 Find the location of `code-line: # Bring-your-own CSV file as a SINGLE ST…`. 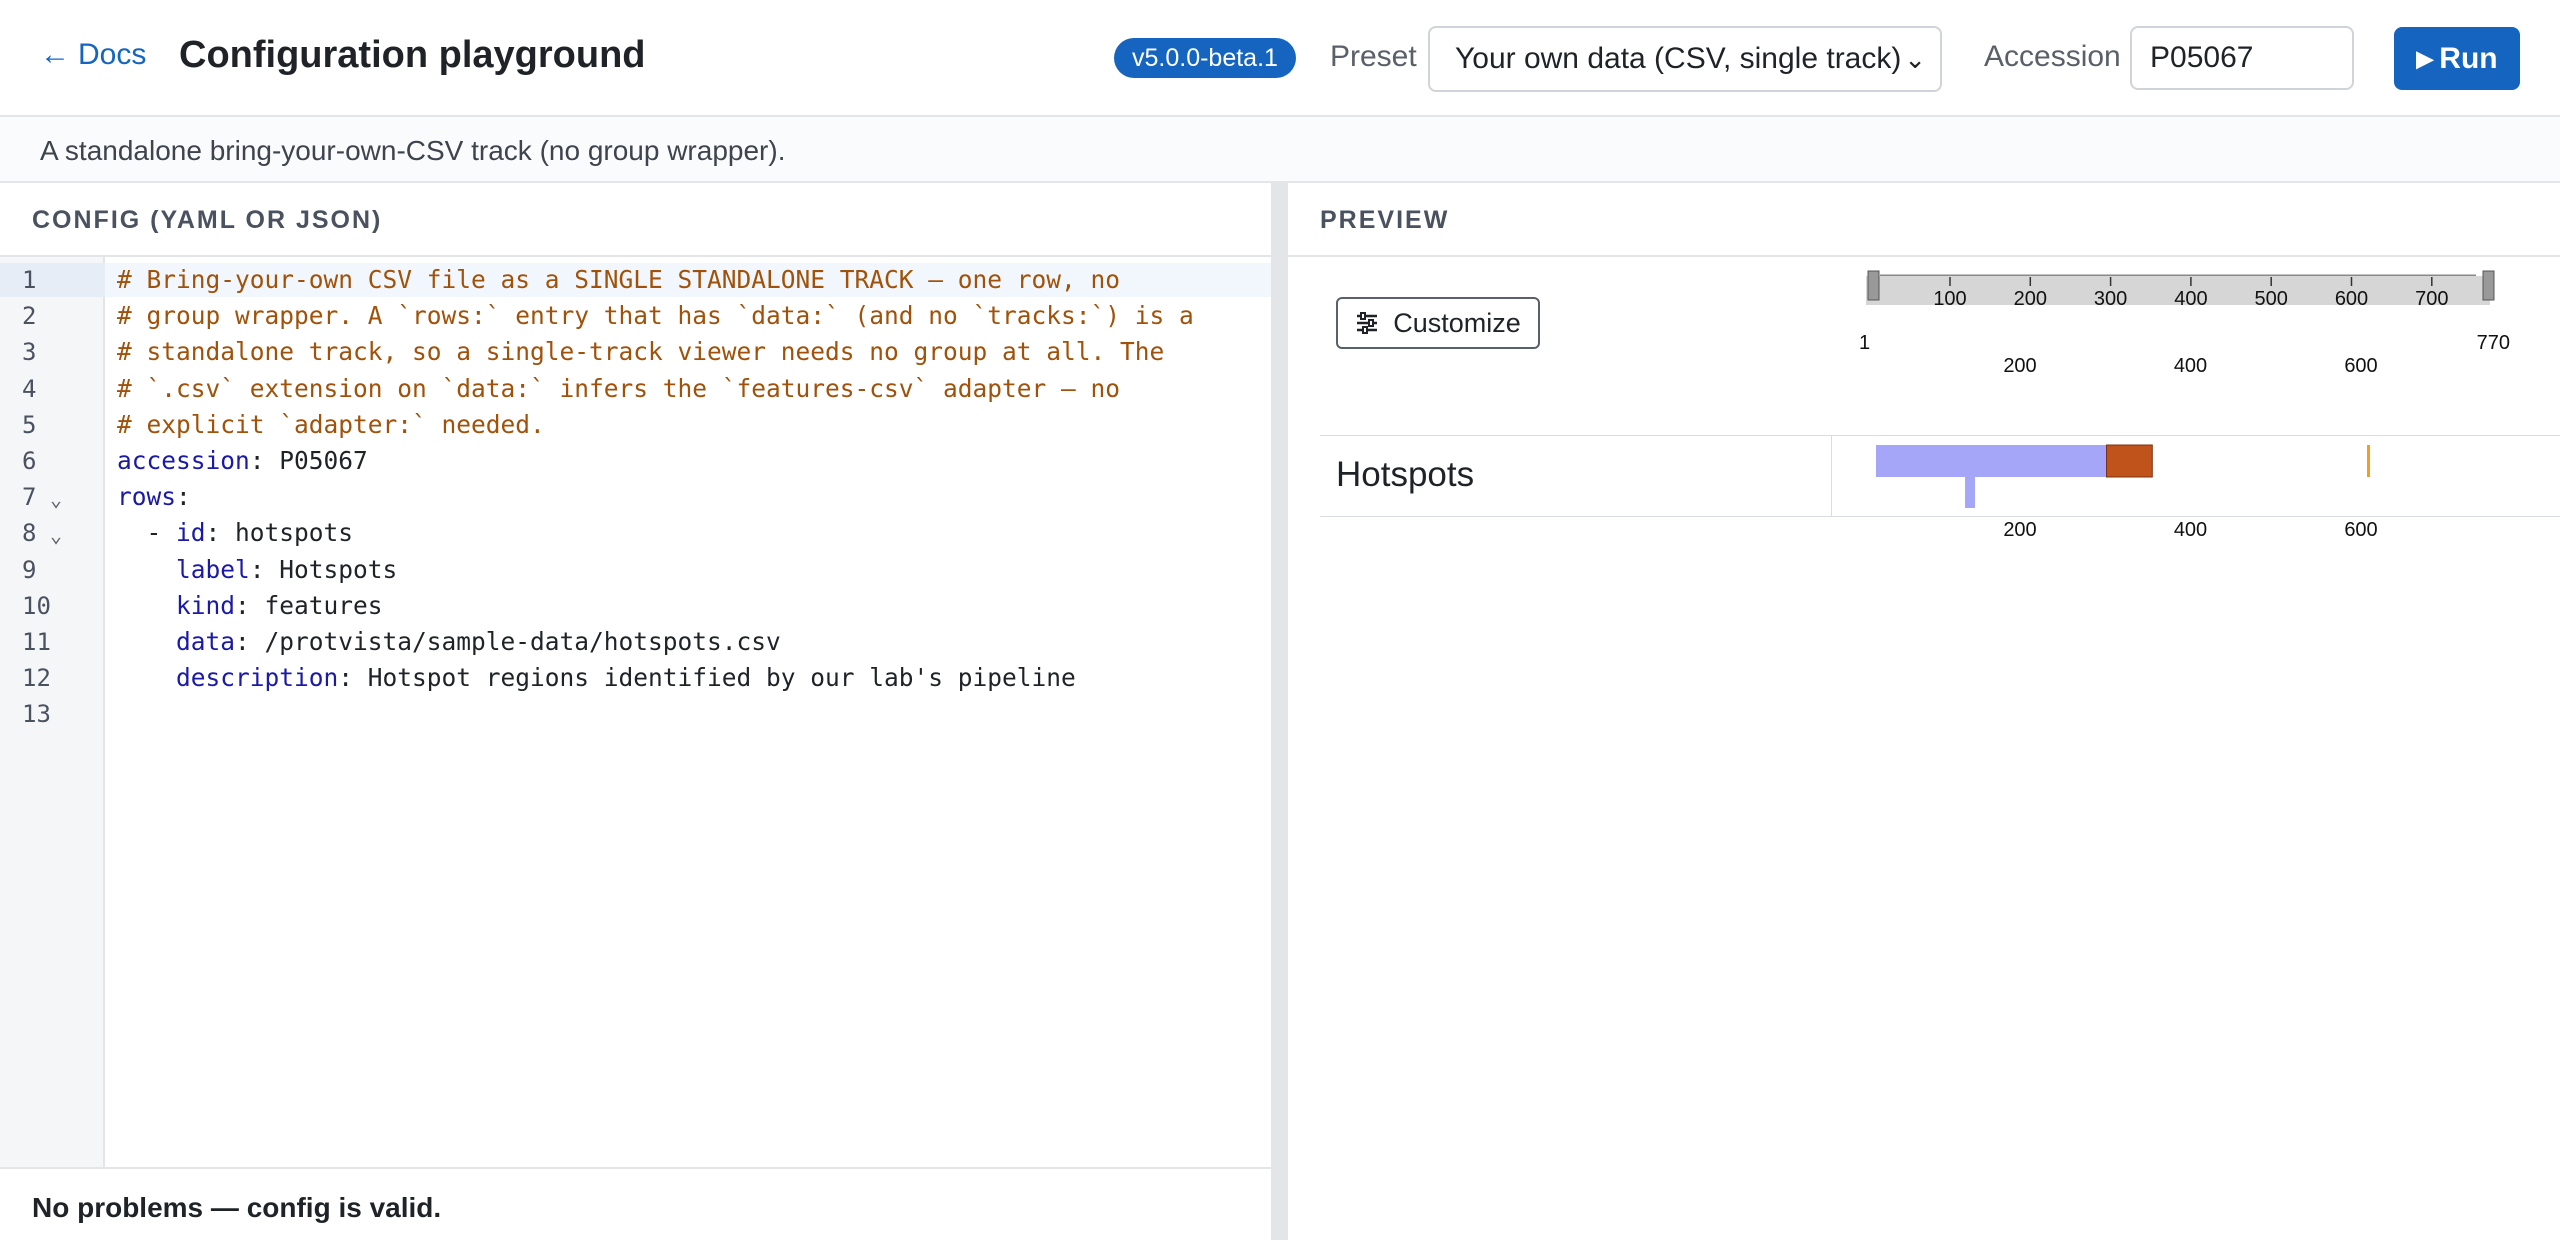

code-line: # Bring-your-own CSV file as a SINGLE ST… is located at coordinates (694, 281).